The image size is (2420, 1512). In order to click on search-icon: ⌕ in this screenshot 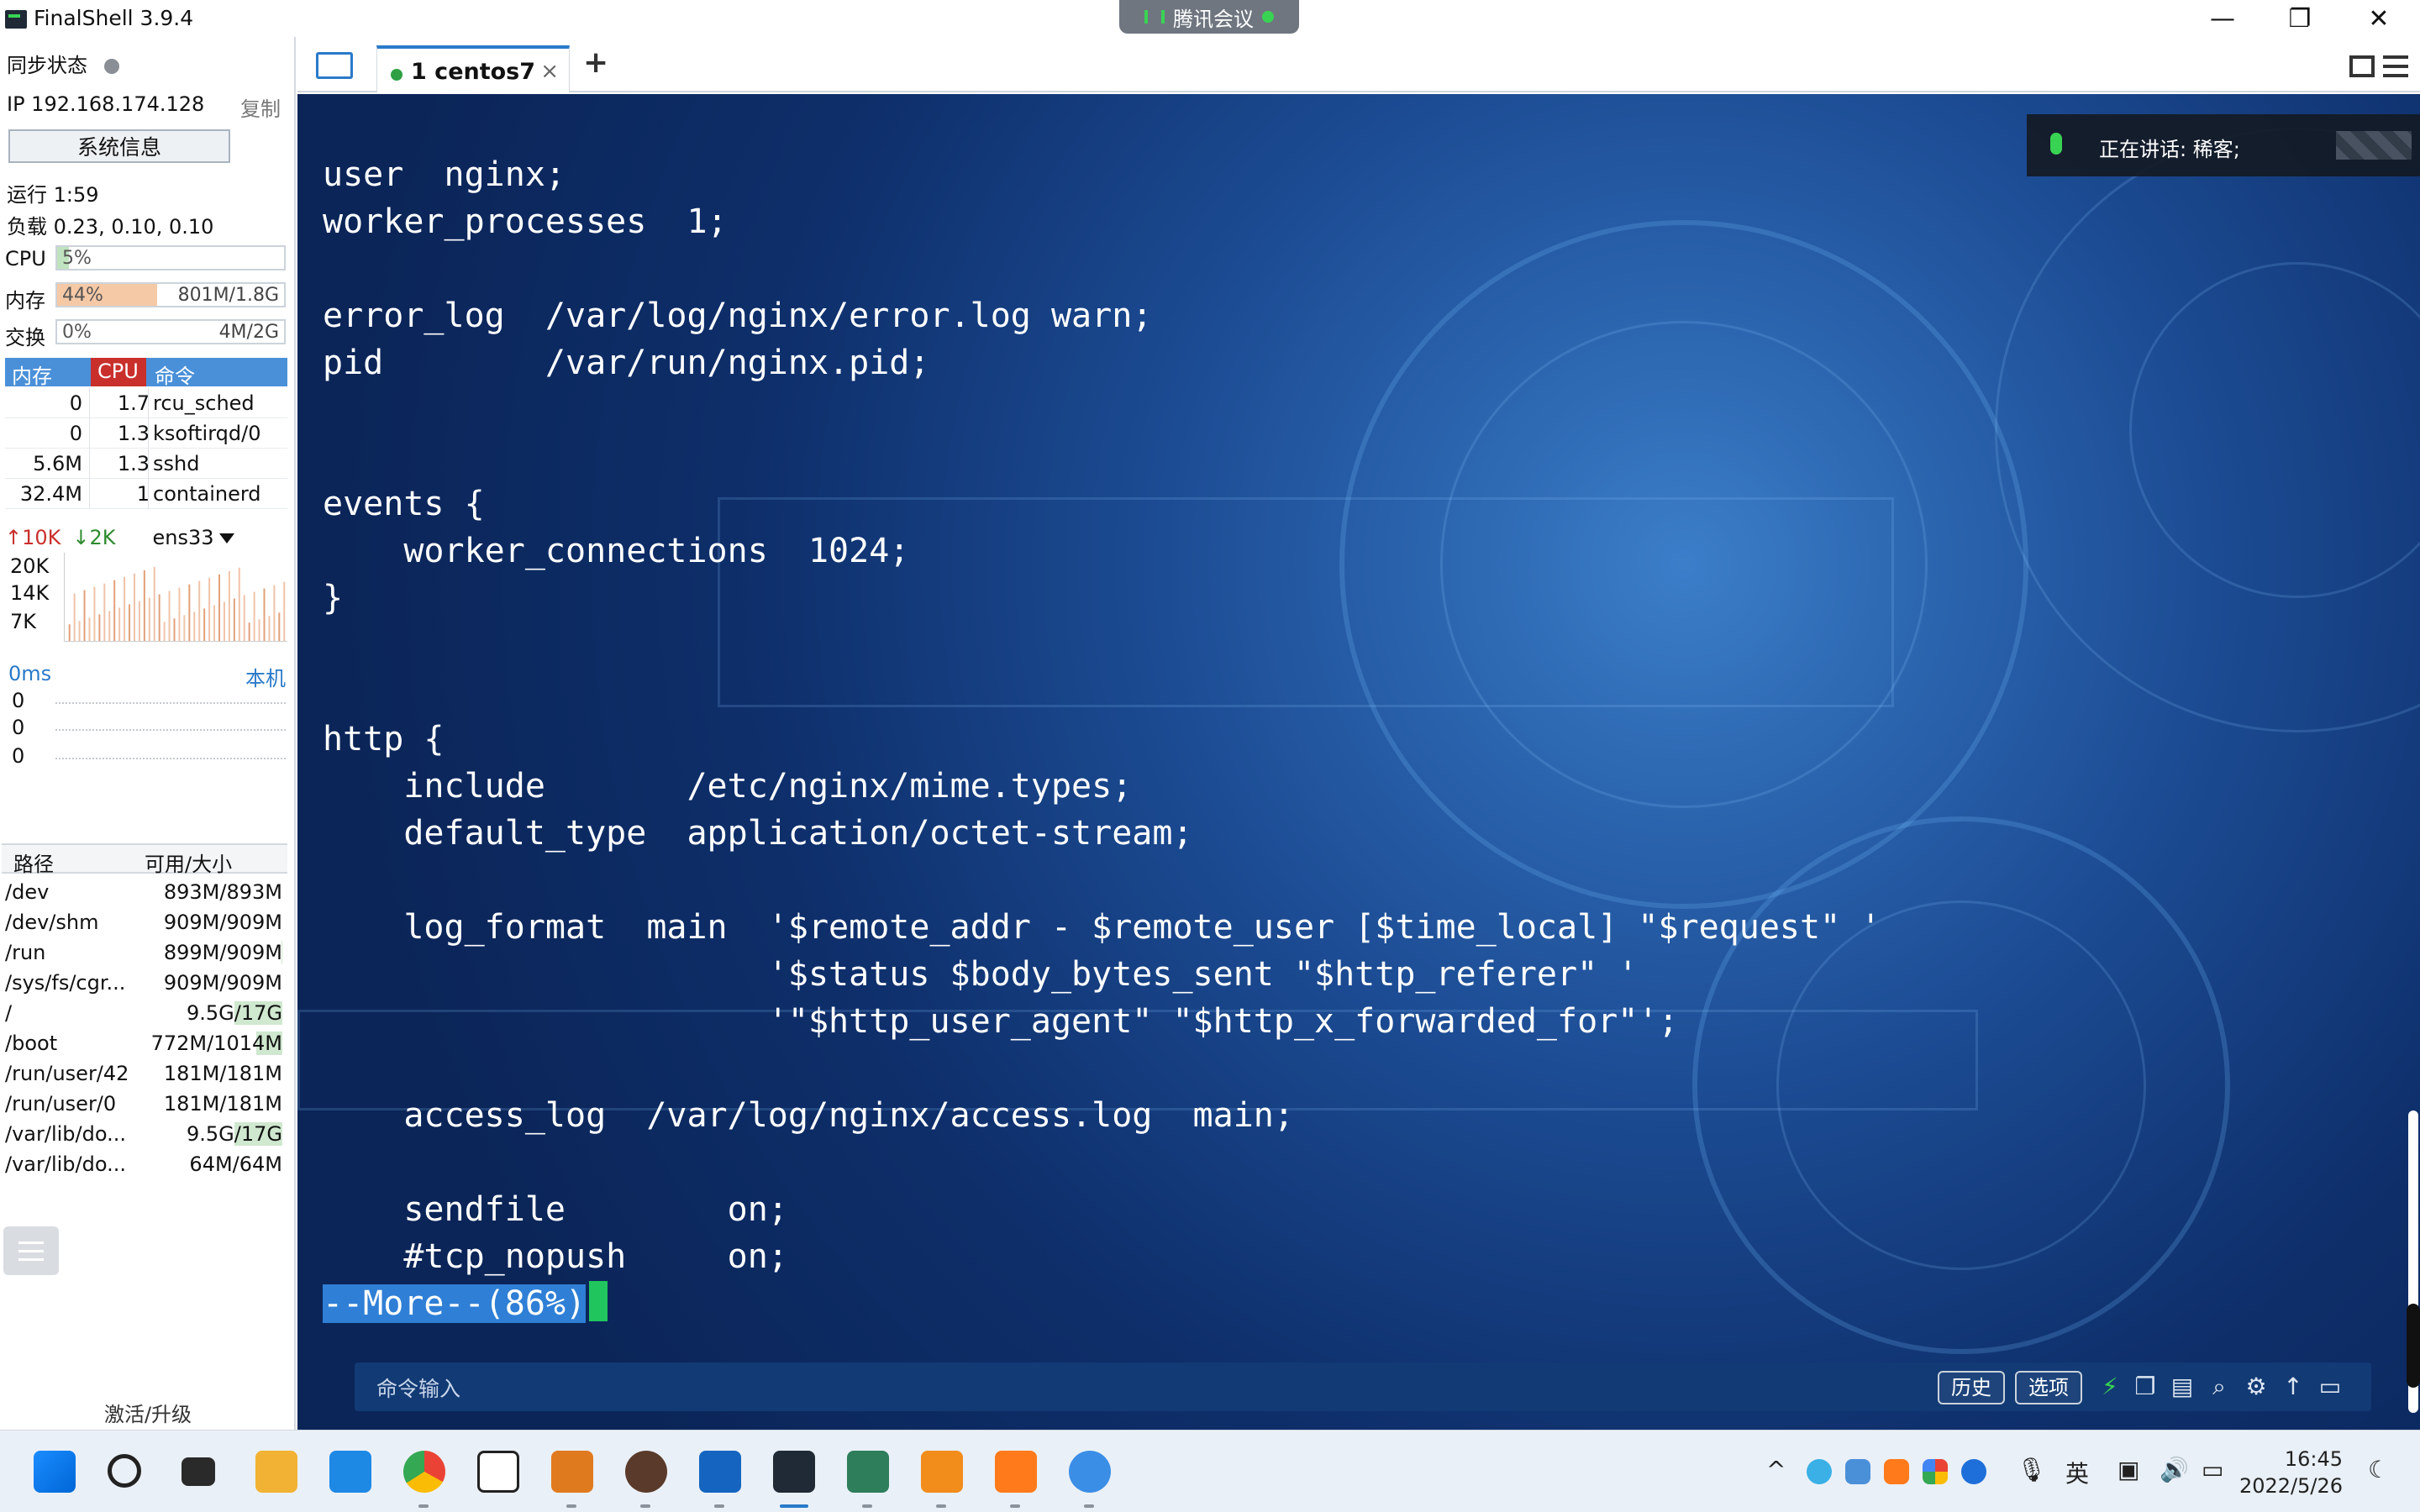, I will do `click(2219, 1386)`.